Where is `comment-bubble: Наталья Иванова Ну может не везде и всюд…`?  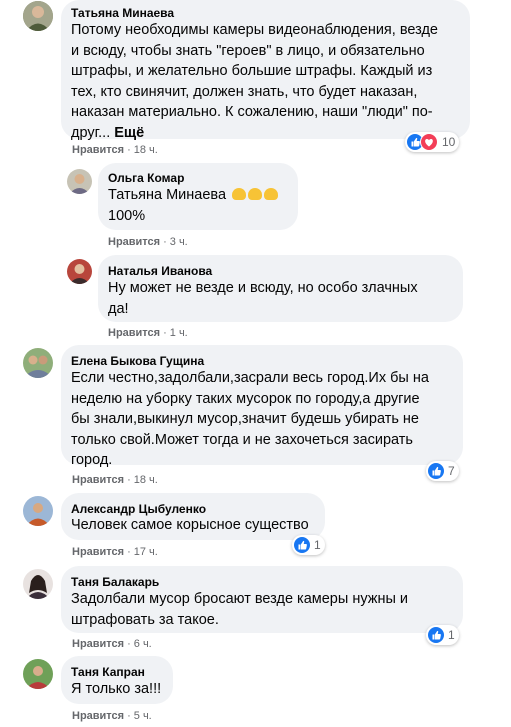
comment-bubble: Наталья Иванова Ну может не везде и всюд… is located at coordinates (280, 288).